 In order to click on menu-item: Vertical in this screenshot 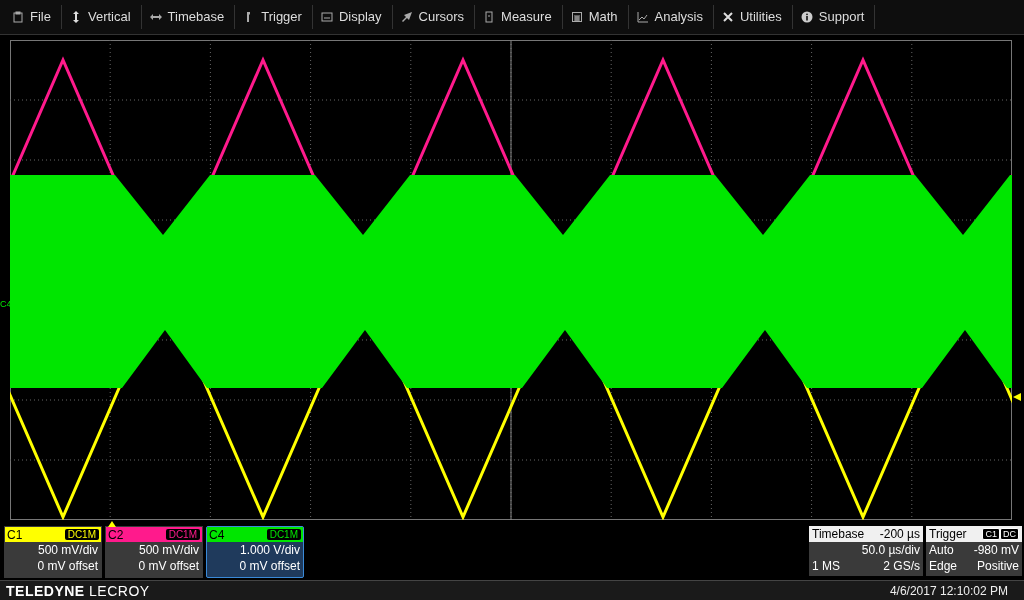, I will do `click(101, 16)`.